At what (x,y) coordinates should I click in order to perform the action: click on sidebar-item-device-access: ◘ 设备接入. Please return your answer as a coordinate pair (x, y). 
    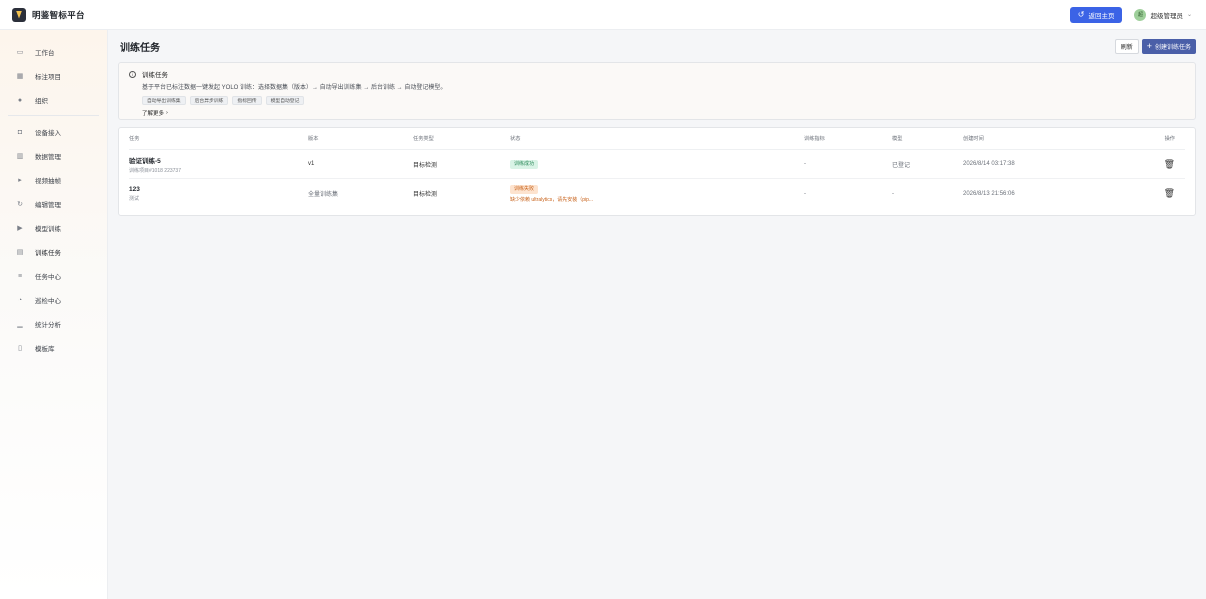
    Looking at the image, I should click on (53, 132).